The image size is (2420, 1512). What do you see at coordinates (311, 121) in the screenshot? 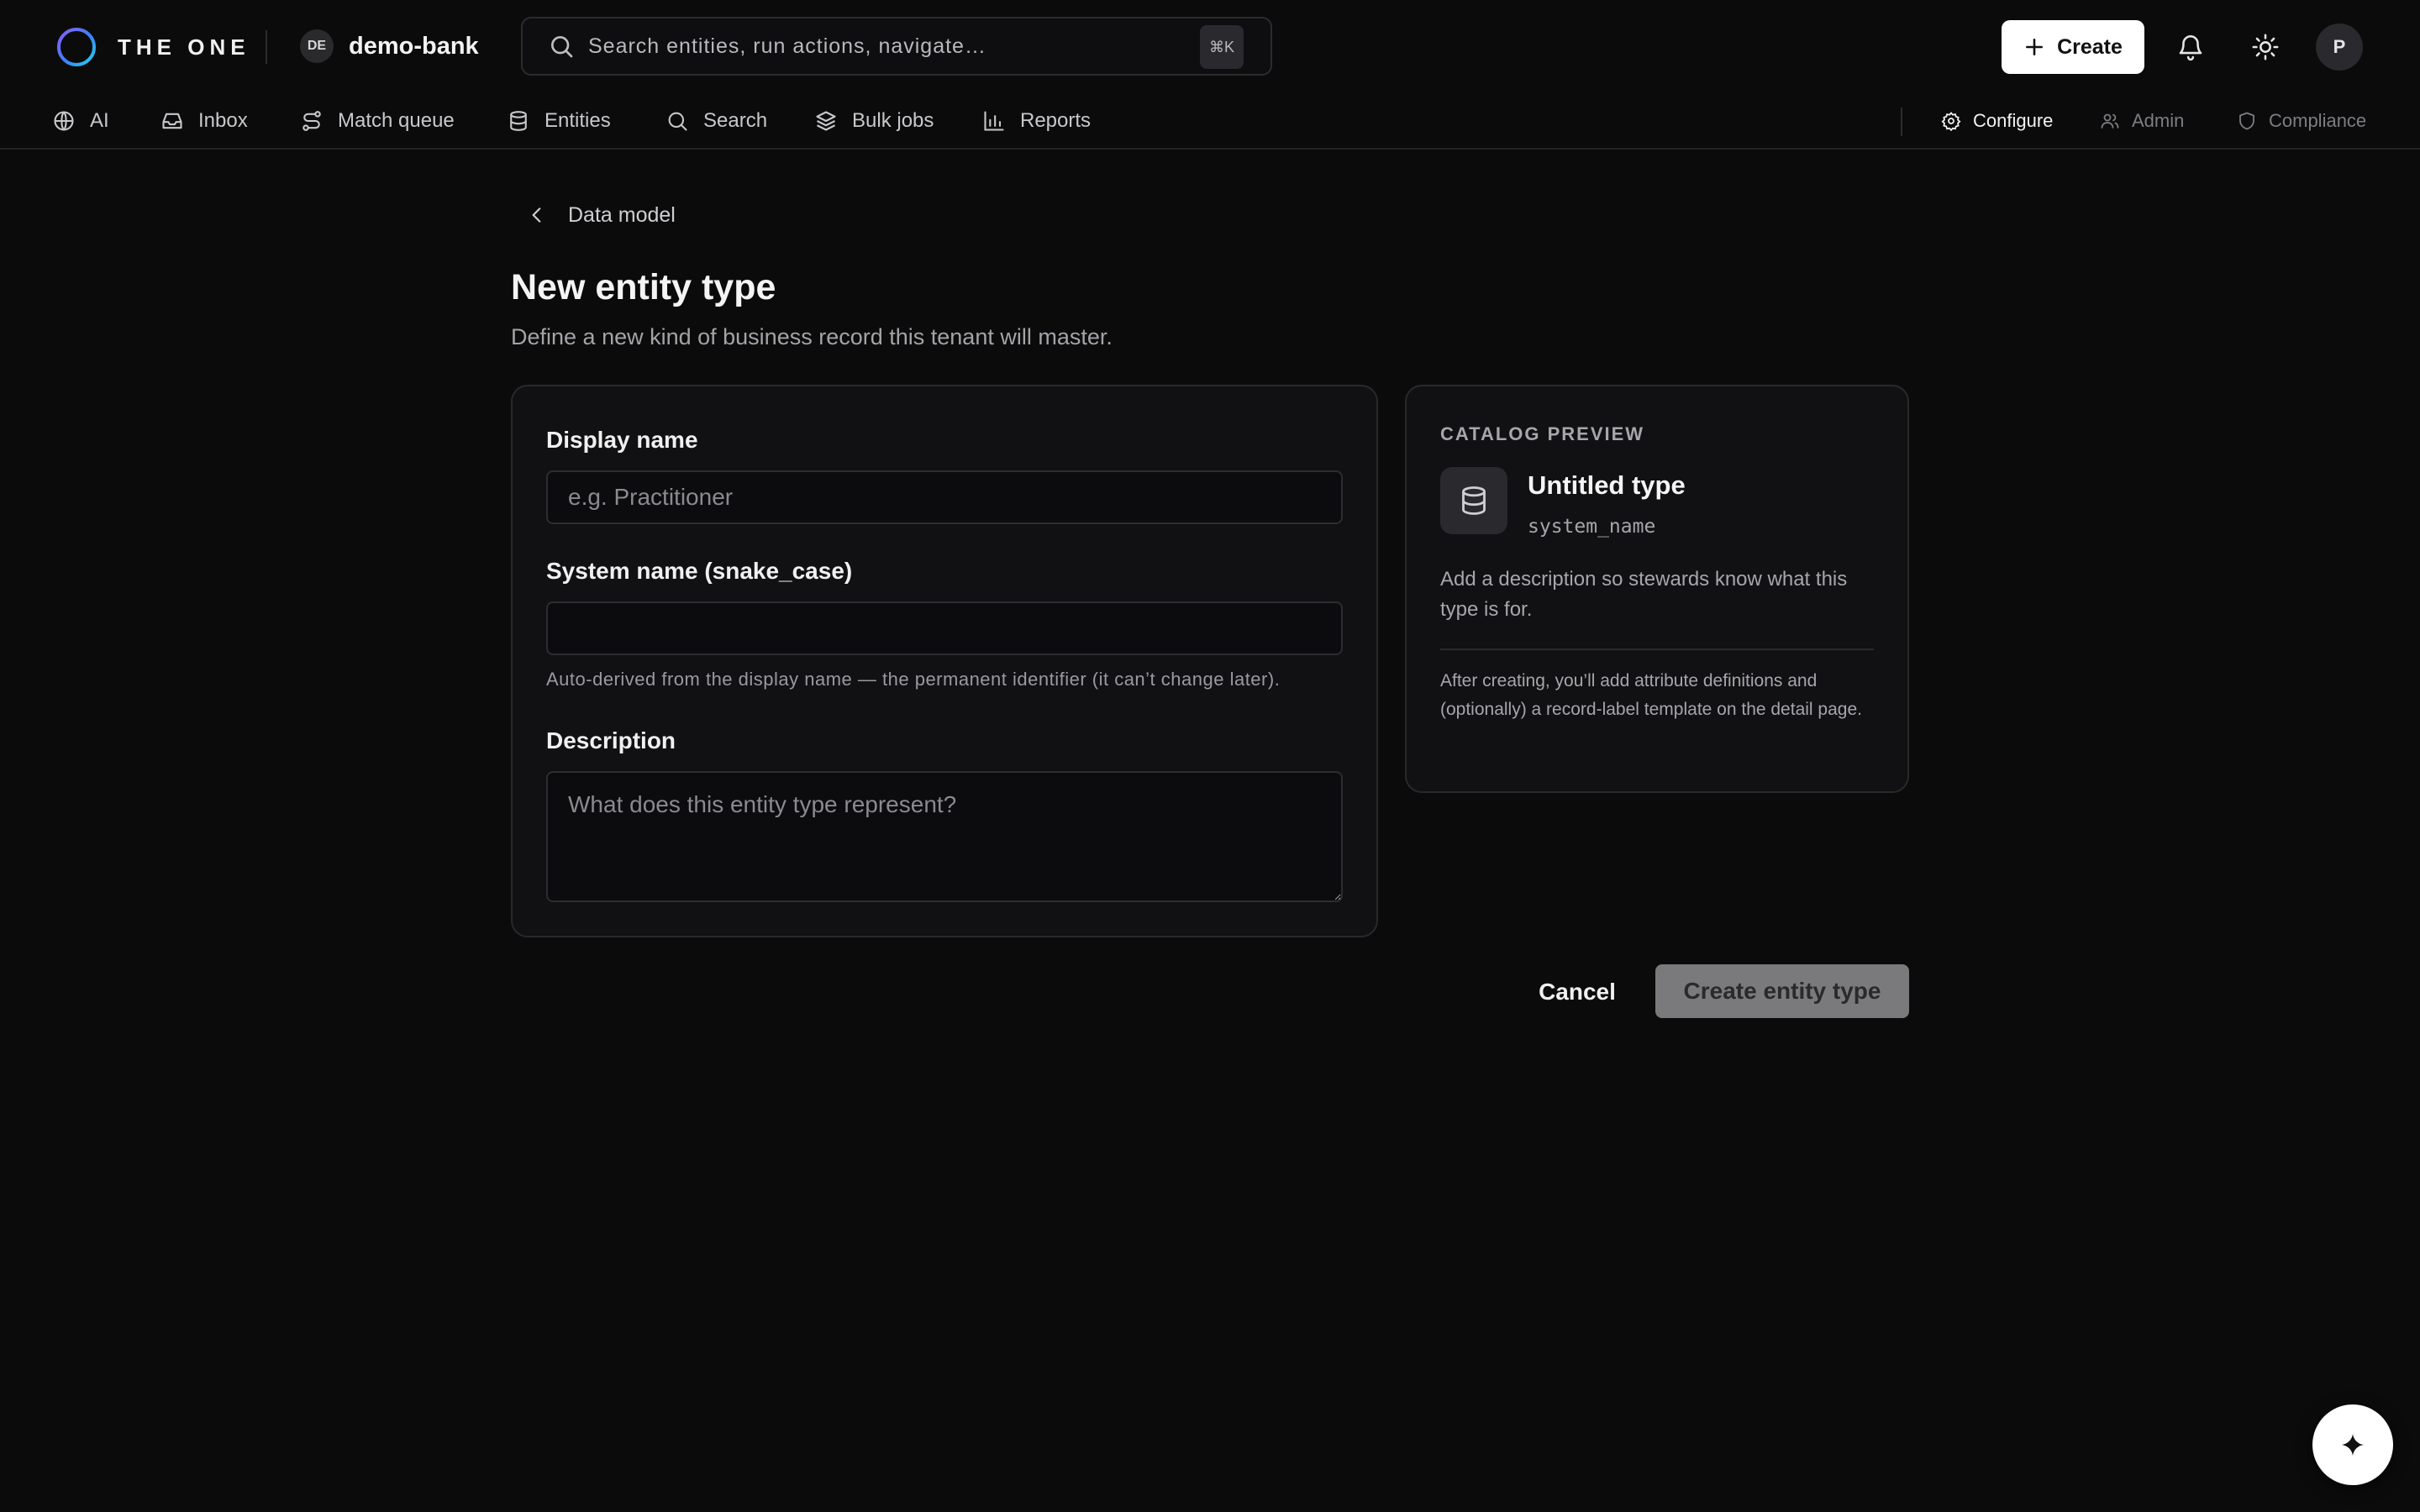
I see `route-icon` at bounding box center [311, 121].